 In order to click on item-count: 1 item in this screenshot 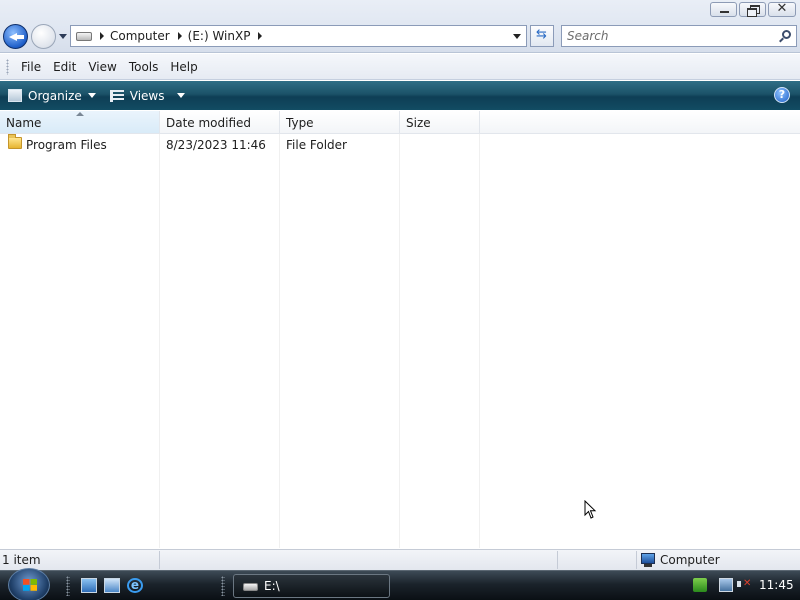, I will do `click(21, 560)`.